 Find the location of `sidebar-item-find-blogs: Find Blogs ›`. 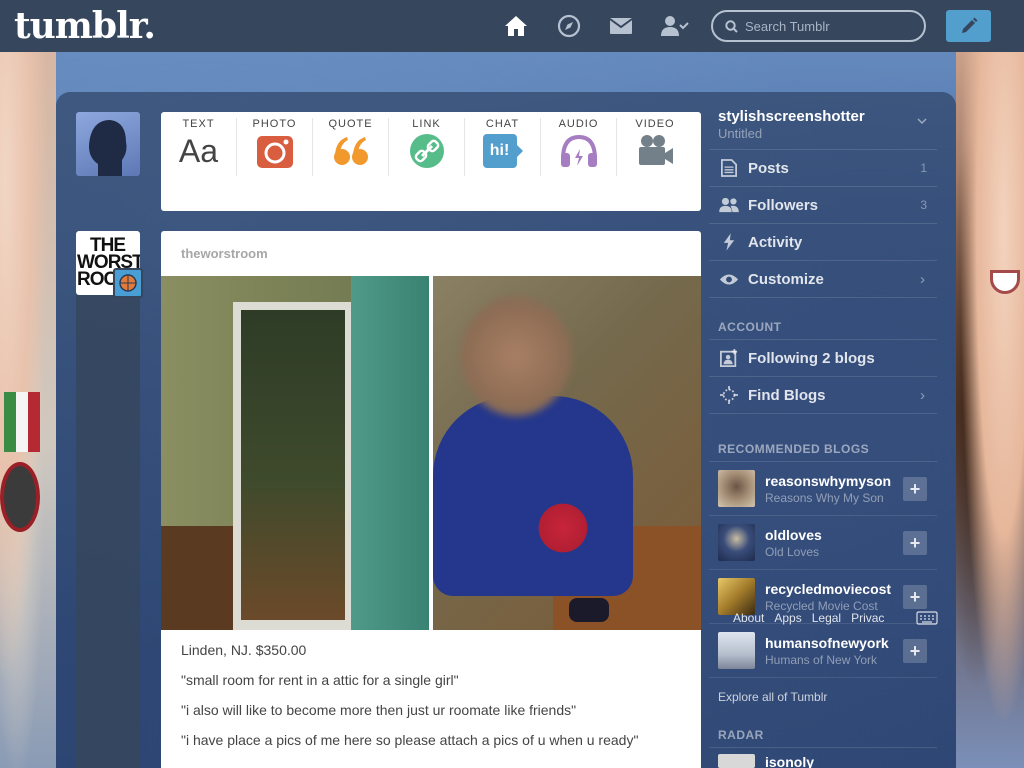

sidebar-item-find-blogs: Find Blogs › is located at coordinates (823, 395).